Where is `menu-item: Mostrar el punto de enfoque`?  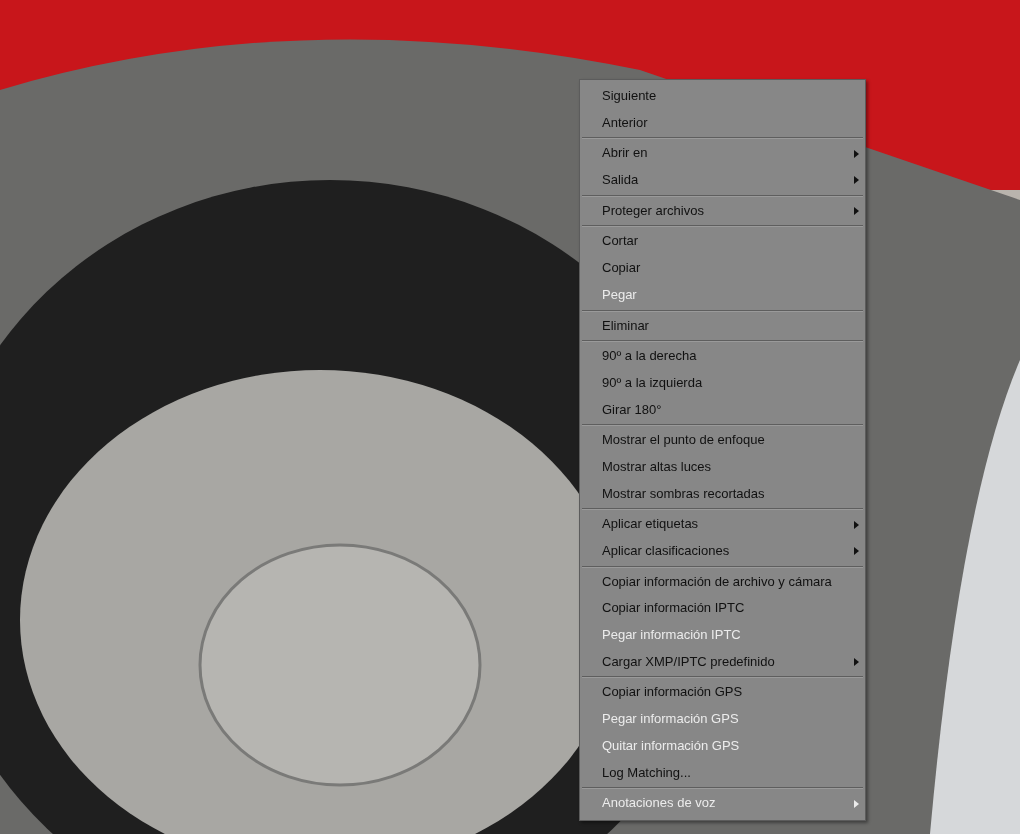
menu-item: Mostrar el punto de enfoque is located at coordinates (722, 440).